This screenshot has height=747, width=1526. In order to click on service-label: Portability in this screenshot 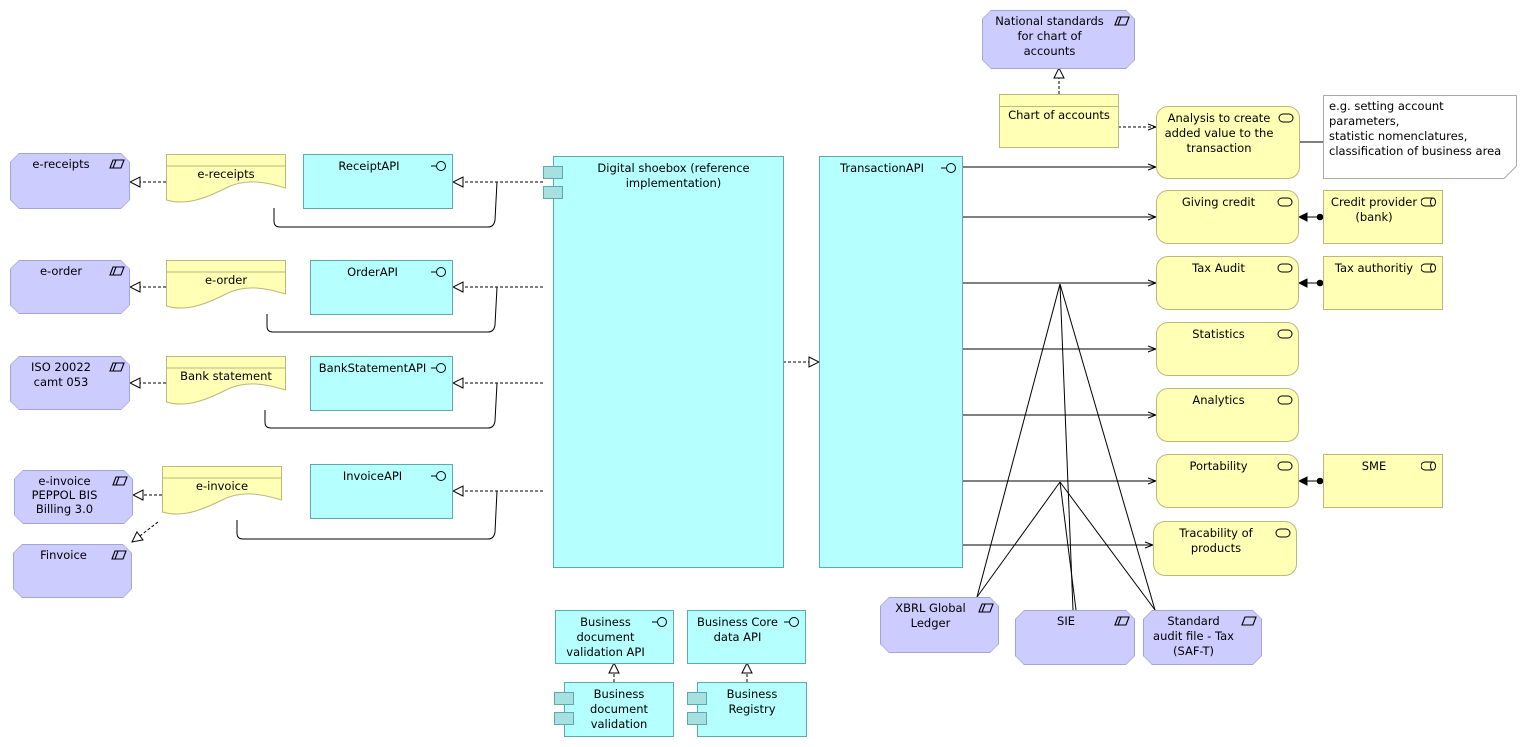, I will do `click(1218, 466)`.